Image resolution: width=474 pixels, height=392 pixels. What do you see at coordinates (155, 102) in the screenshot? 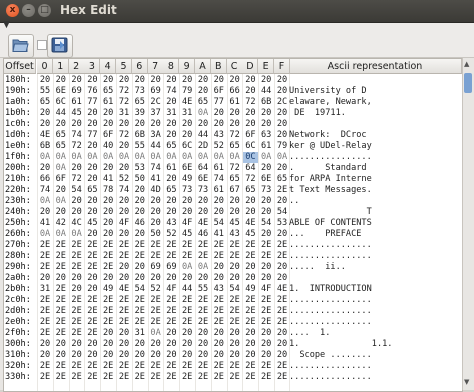
I see `hex-byte-cell: 2C` at bounding box center [155, 102].